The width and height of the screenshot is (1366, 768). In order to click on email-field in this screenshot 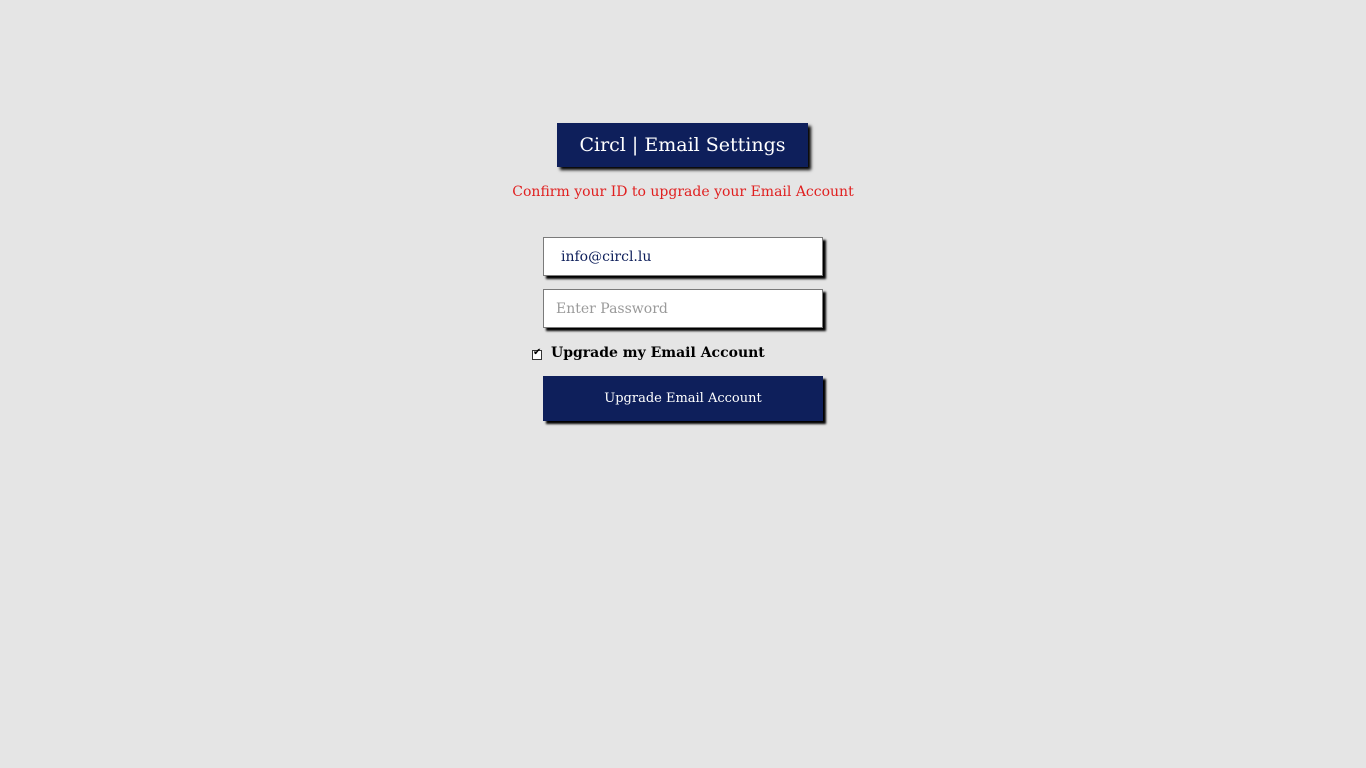, I will do `click(683, 256)`.